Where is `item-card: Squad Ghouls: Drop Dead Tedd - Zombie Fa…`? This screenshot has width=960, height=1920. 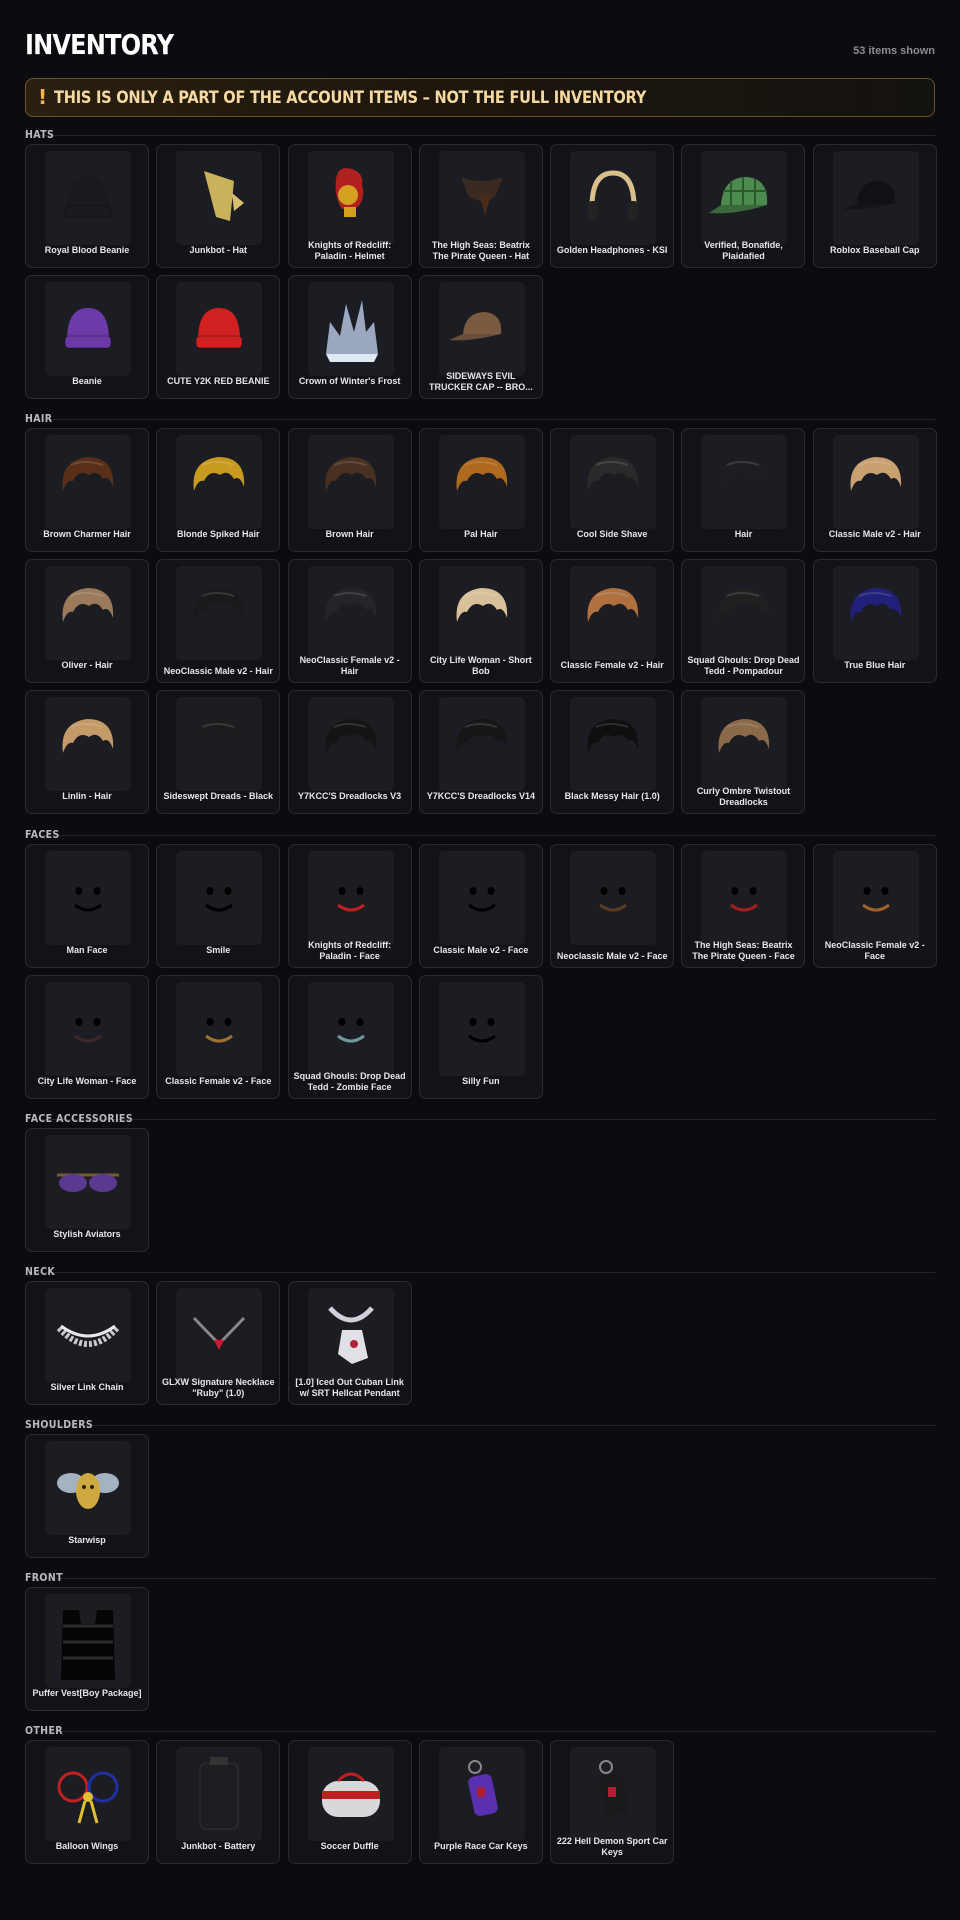 item-card: Squad Ghouls: Drop Dead Tedd - Zombie Fa… is located at coordinates (349, 1037).